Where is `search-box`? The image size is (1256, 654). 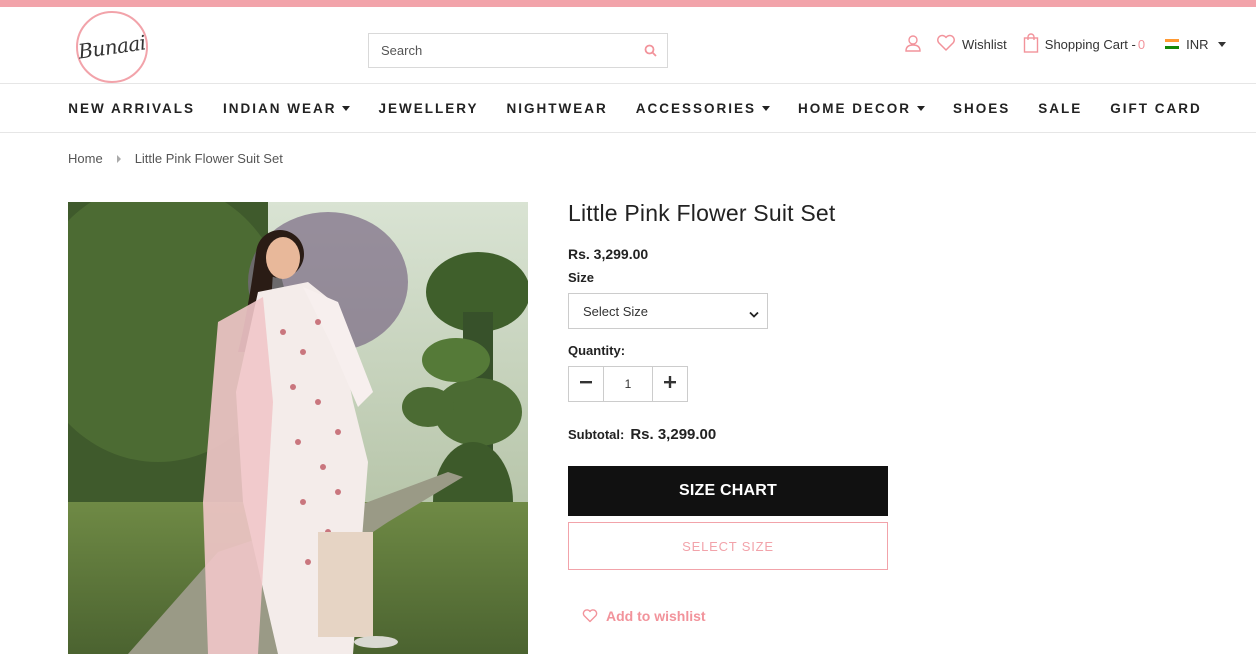
search-box is located at coordinates (518, 50).